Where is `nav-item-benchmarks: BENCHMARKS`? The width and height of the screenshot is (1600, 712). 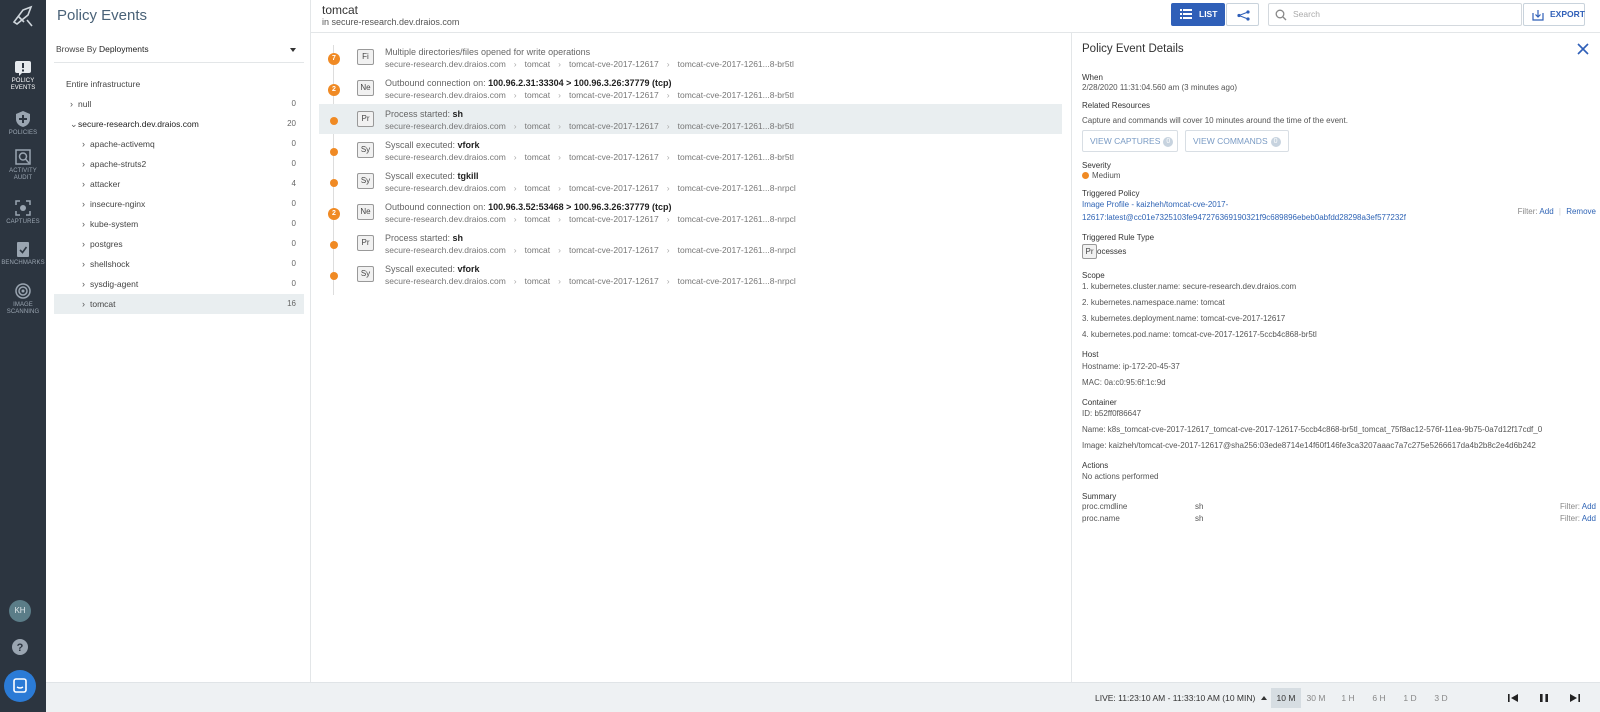
nav-item-benchmarks: BENCHMARKS is located at coordinates (23, 253).